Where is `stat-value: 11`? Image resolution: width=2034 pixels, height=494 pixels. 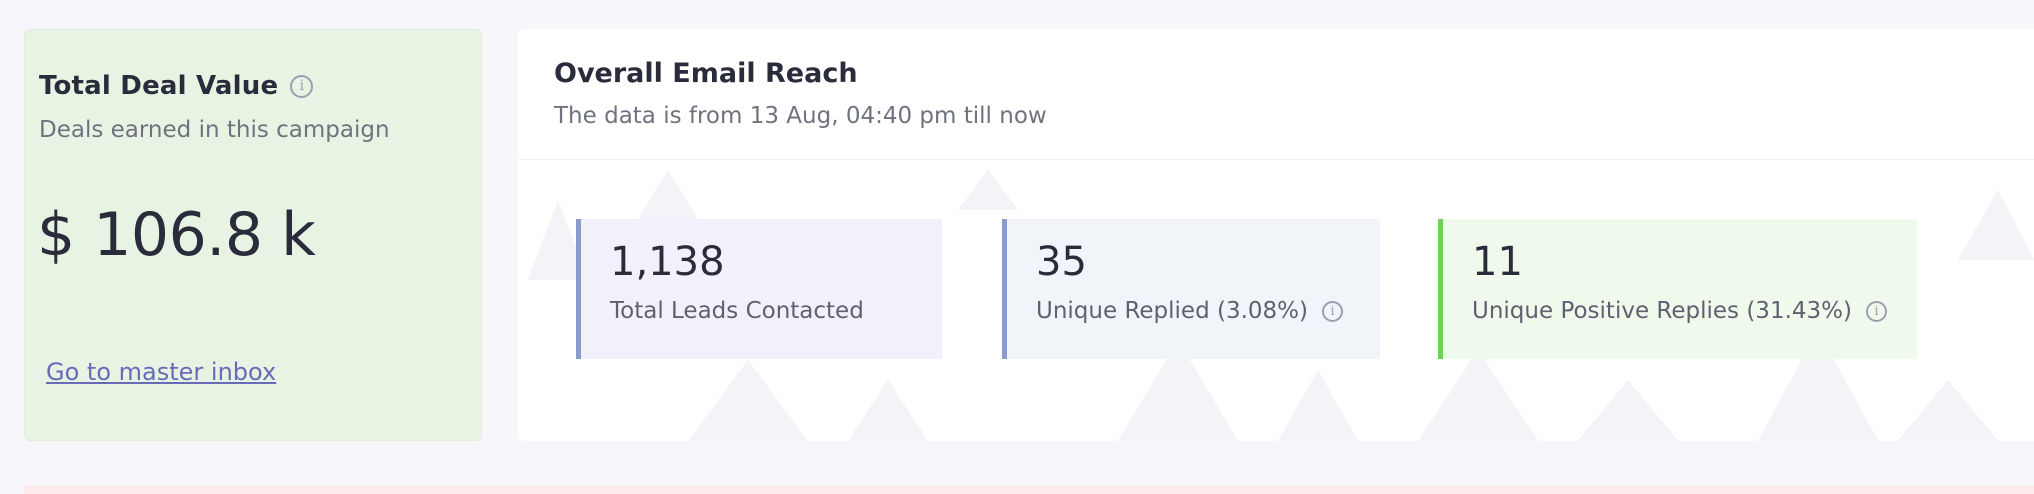
stat-value: 11 is located at coordinates (1497, 262).